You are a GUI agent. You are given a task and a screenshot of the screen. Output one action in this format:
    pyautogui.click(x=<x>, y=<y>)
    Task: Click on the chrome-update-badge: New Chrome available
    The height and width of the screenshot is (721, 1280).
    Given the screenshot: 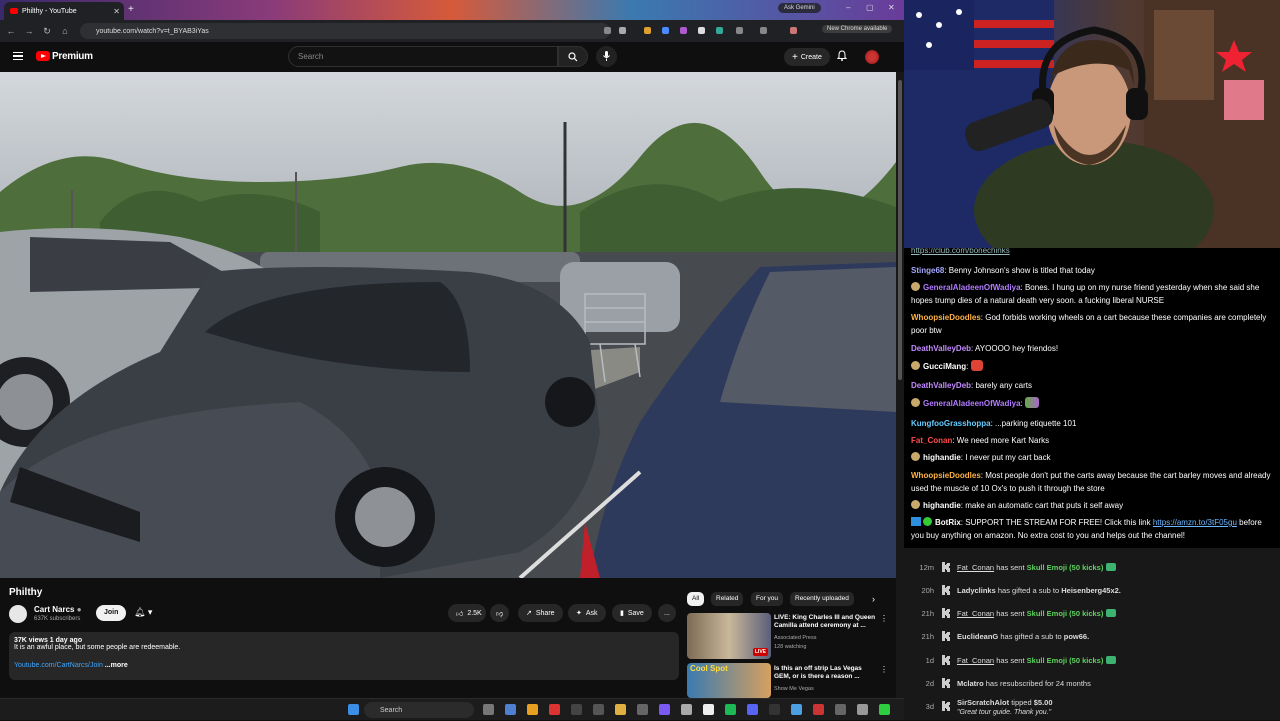 What is the action you would take?
    pyautogui.click(x=857, y=29)
    